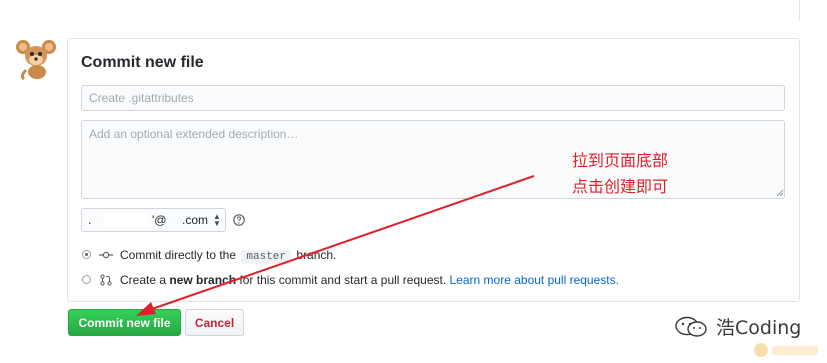 This screenshot has height=363, width=827. I want to click on commit-direct-prefix: Commit directly to the, so click(178, 255).